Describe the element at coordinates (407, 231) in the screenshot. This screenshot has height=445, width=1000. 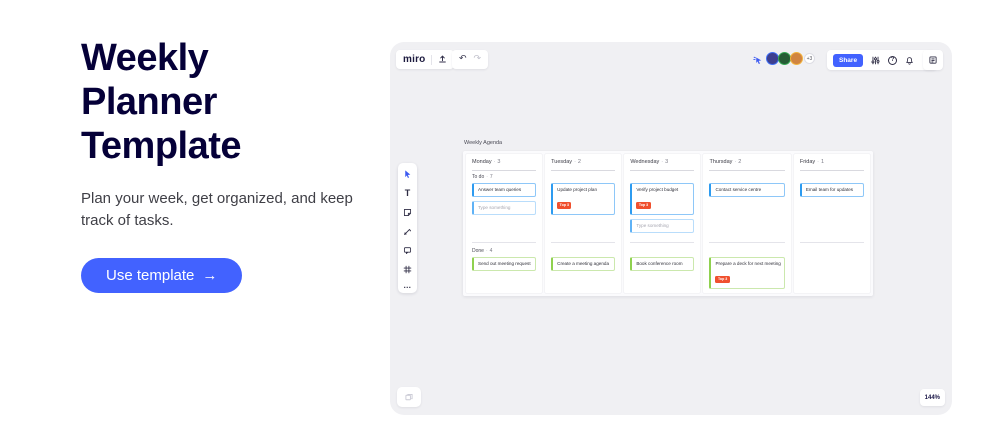
I see `pen-tool-button` at that location.